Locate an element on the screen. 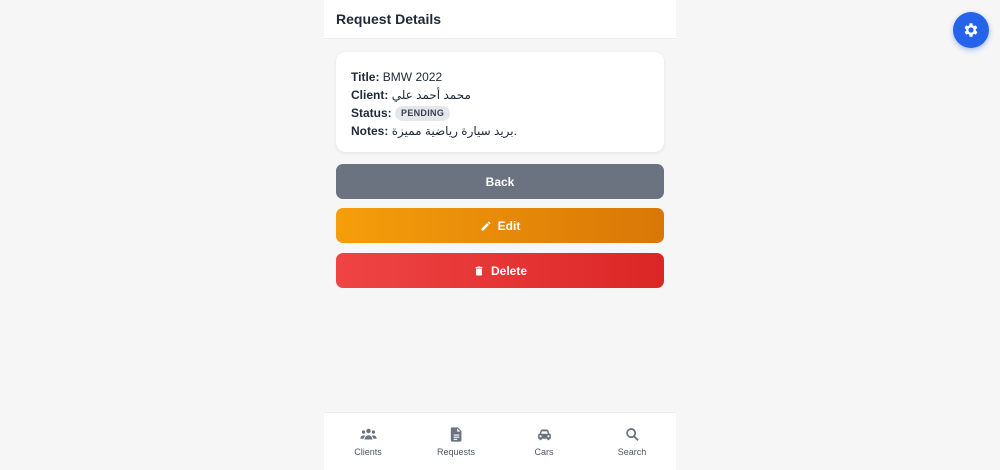 Image resolution: width=1000 pixels, height=470 pixels. back-button: Back is located at coordinates (500, 181).